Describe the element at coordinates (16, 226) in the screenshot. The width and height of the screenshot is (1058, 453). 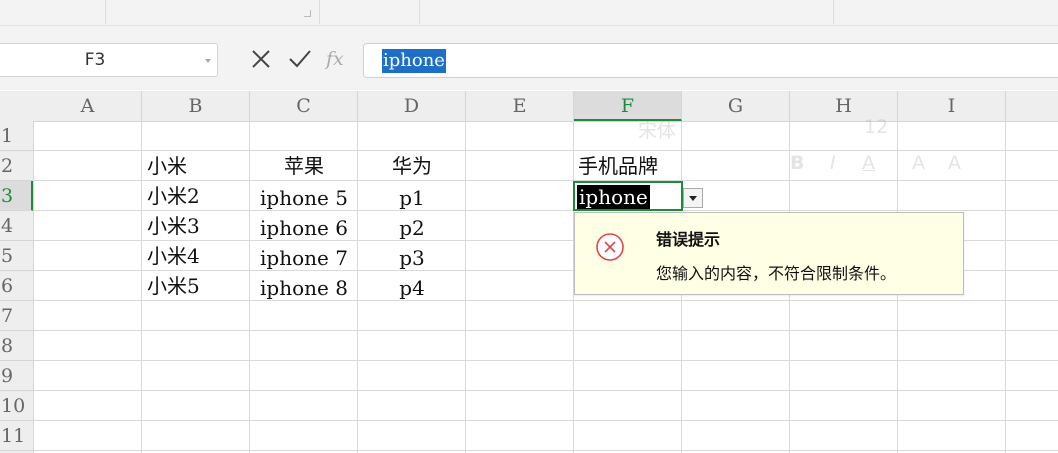
I see `row-header-4: 4` at that location.